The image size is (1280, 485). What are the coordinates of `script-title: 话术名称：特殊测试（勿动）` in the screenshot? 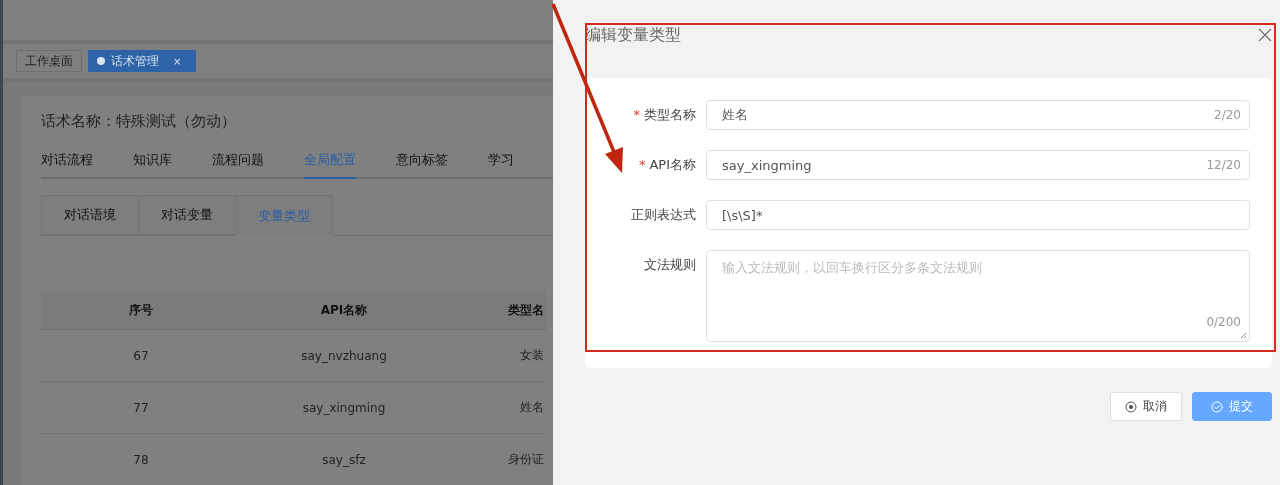 It's located at (139, 121).